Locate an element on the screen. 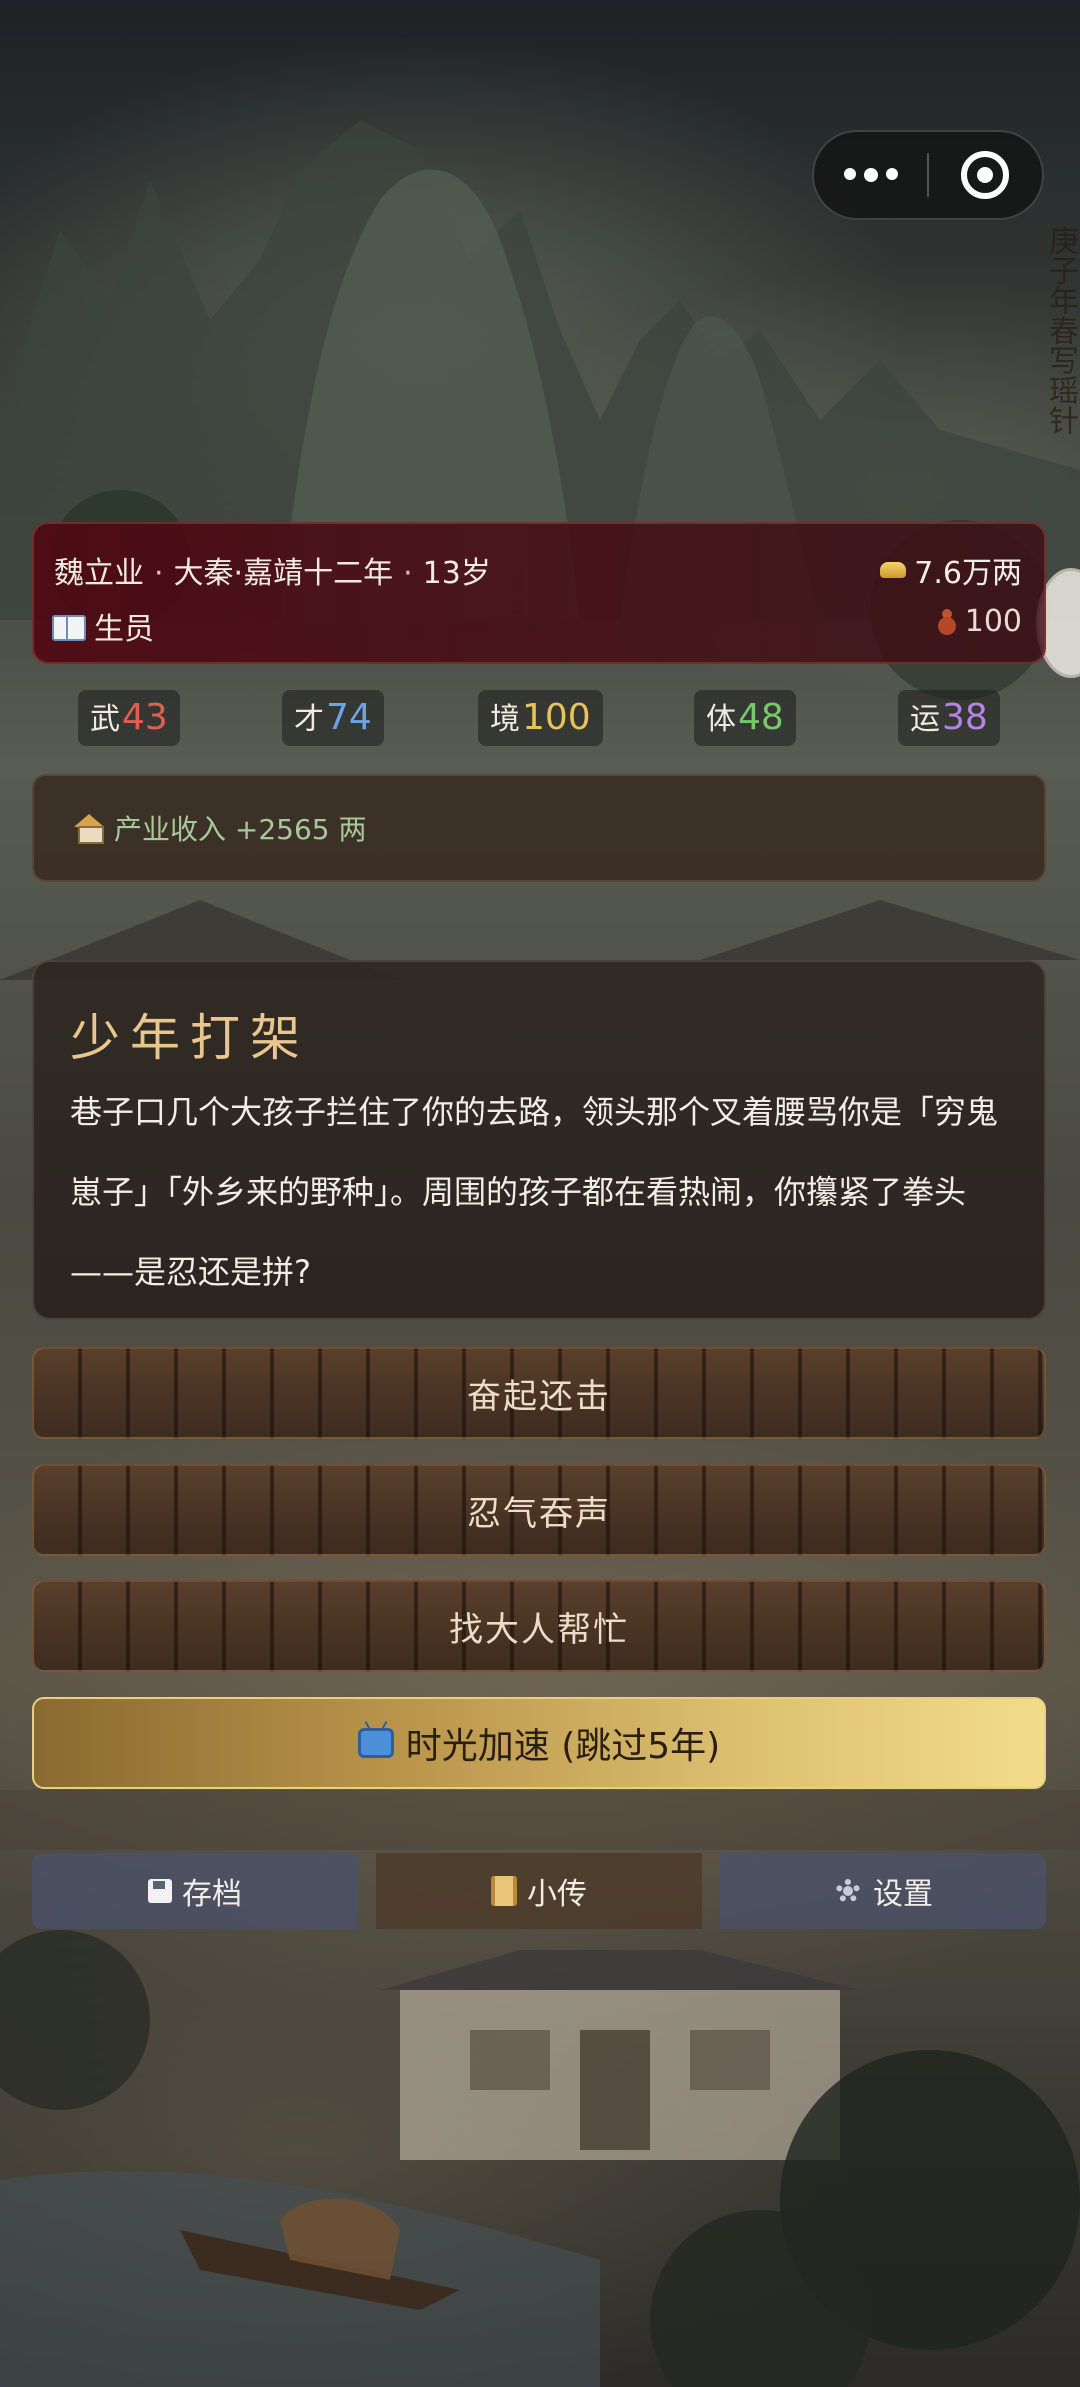 This screenshot has width=1080, height=2387. stat-label: 武 is located at coordinates (105, 719).